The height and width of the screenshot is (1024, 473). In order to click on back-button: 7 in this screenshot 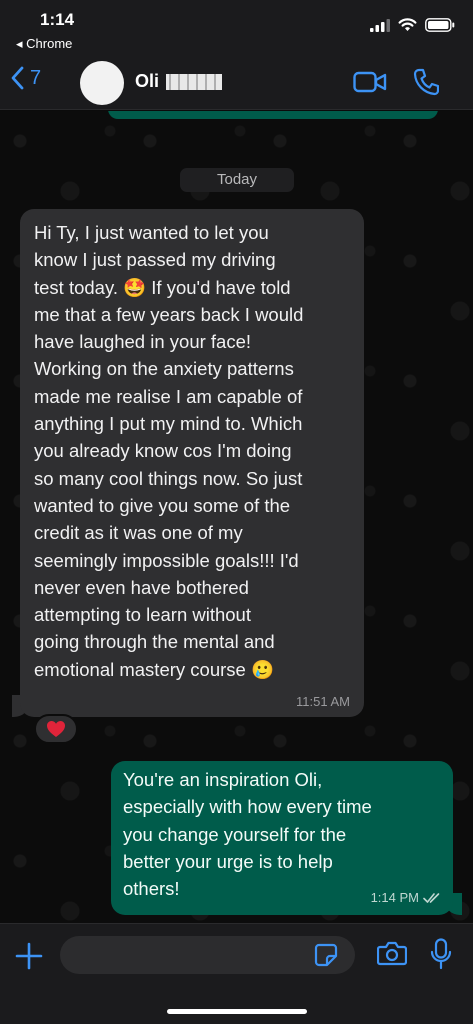, I will do `click(25, 78)`.